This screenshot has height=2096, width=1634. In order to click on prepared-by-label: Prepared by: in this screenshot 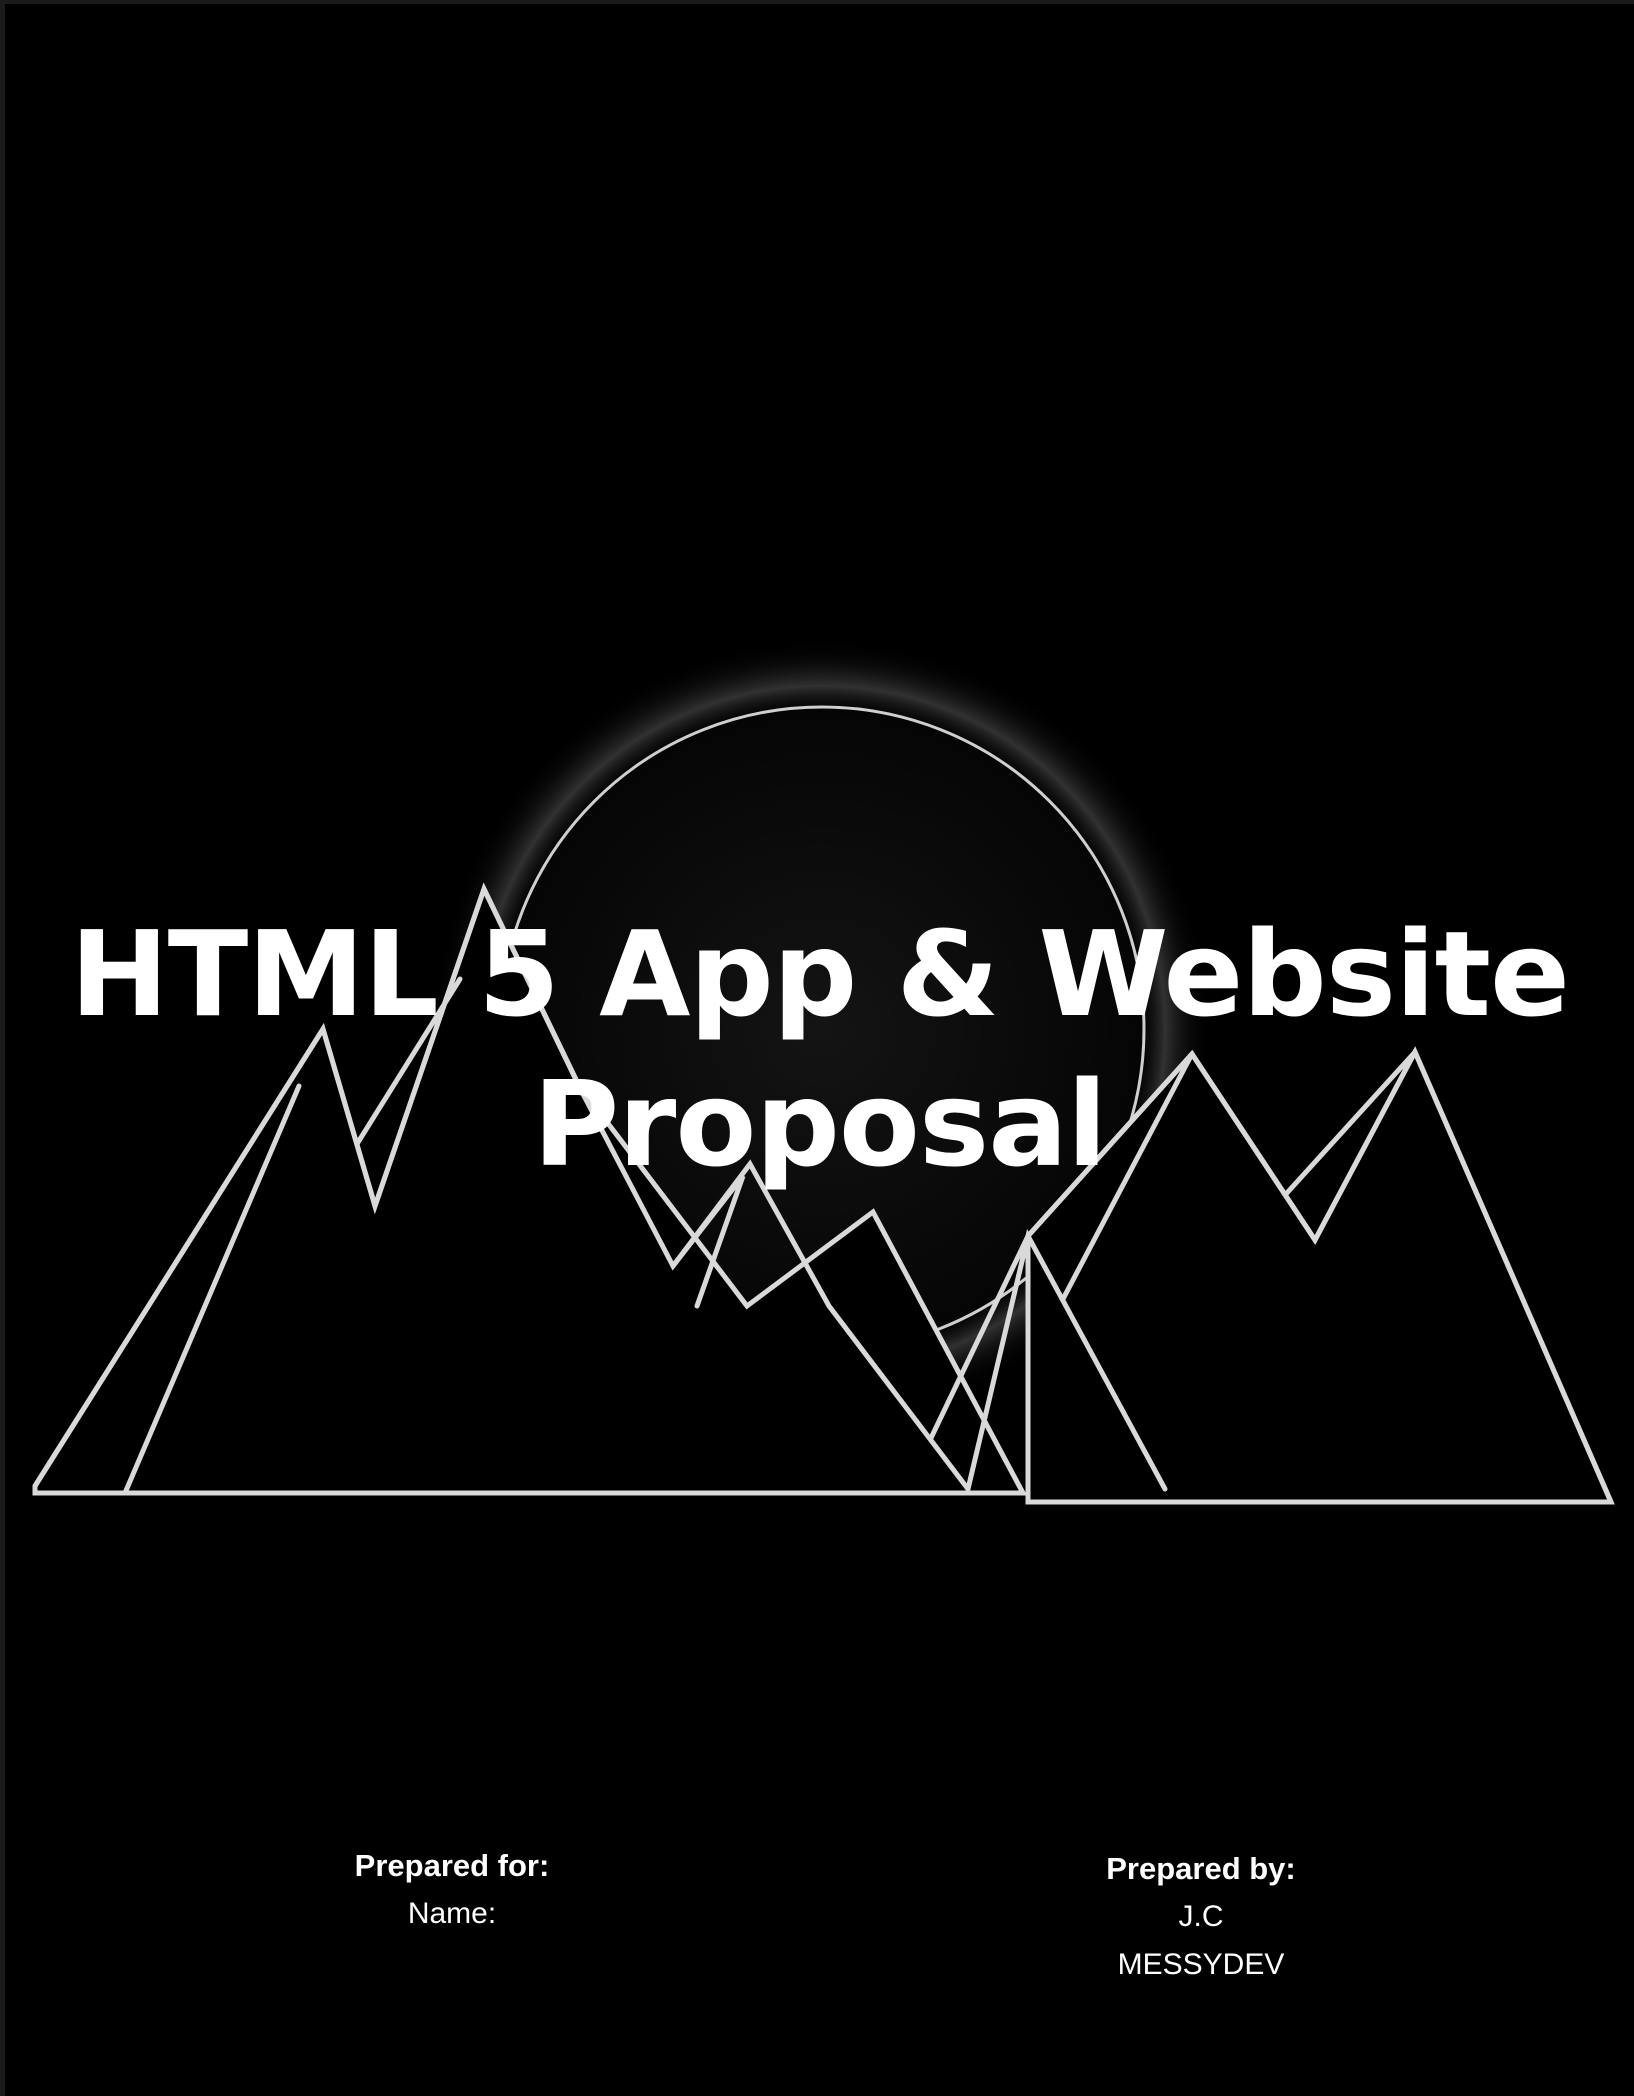, I will do `click(1201, 1868)`.